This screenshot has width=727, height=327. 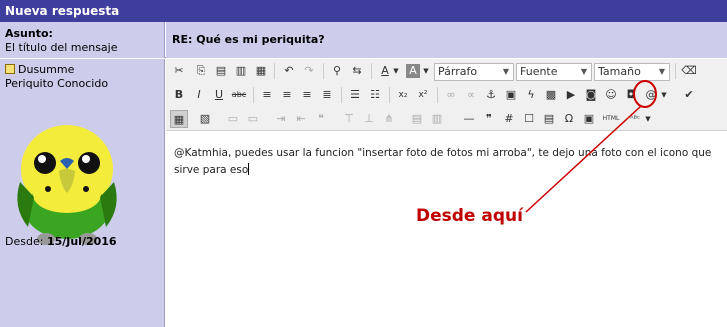 I want to click on mention-dropdown-icon: ▼, so click(x=664, y=95).